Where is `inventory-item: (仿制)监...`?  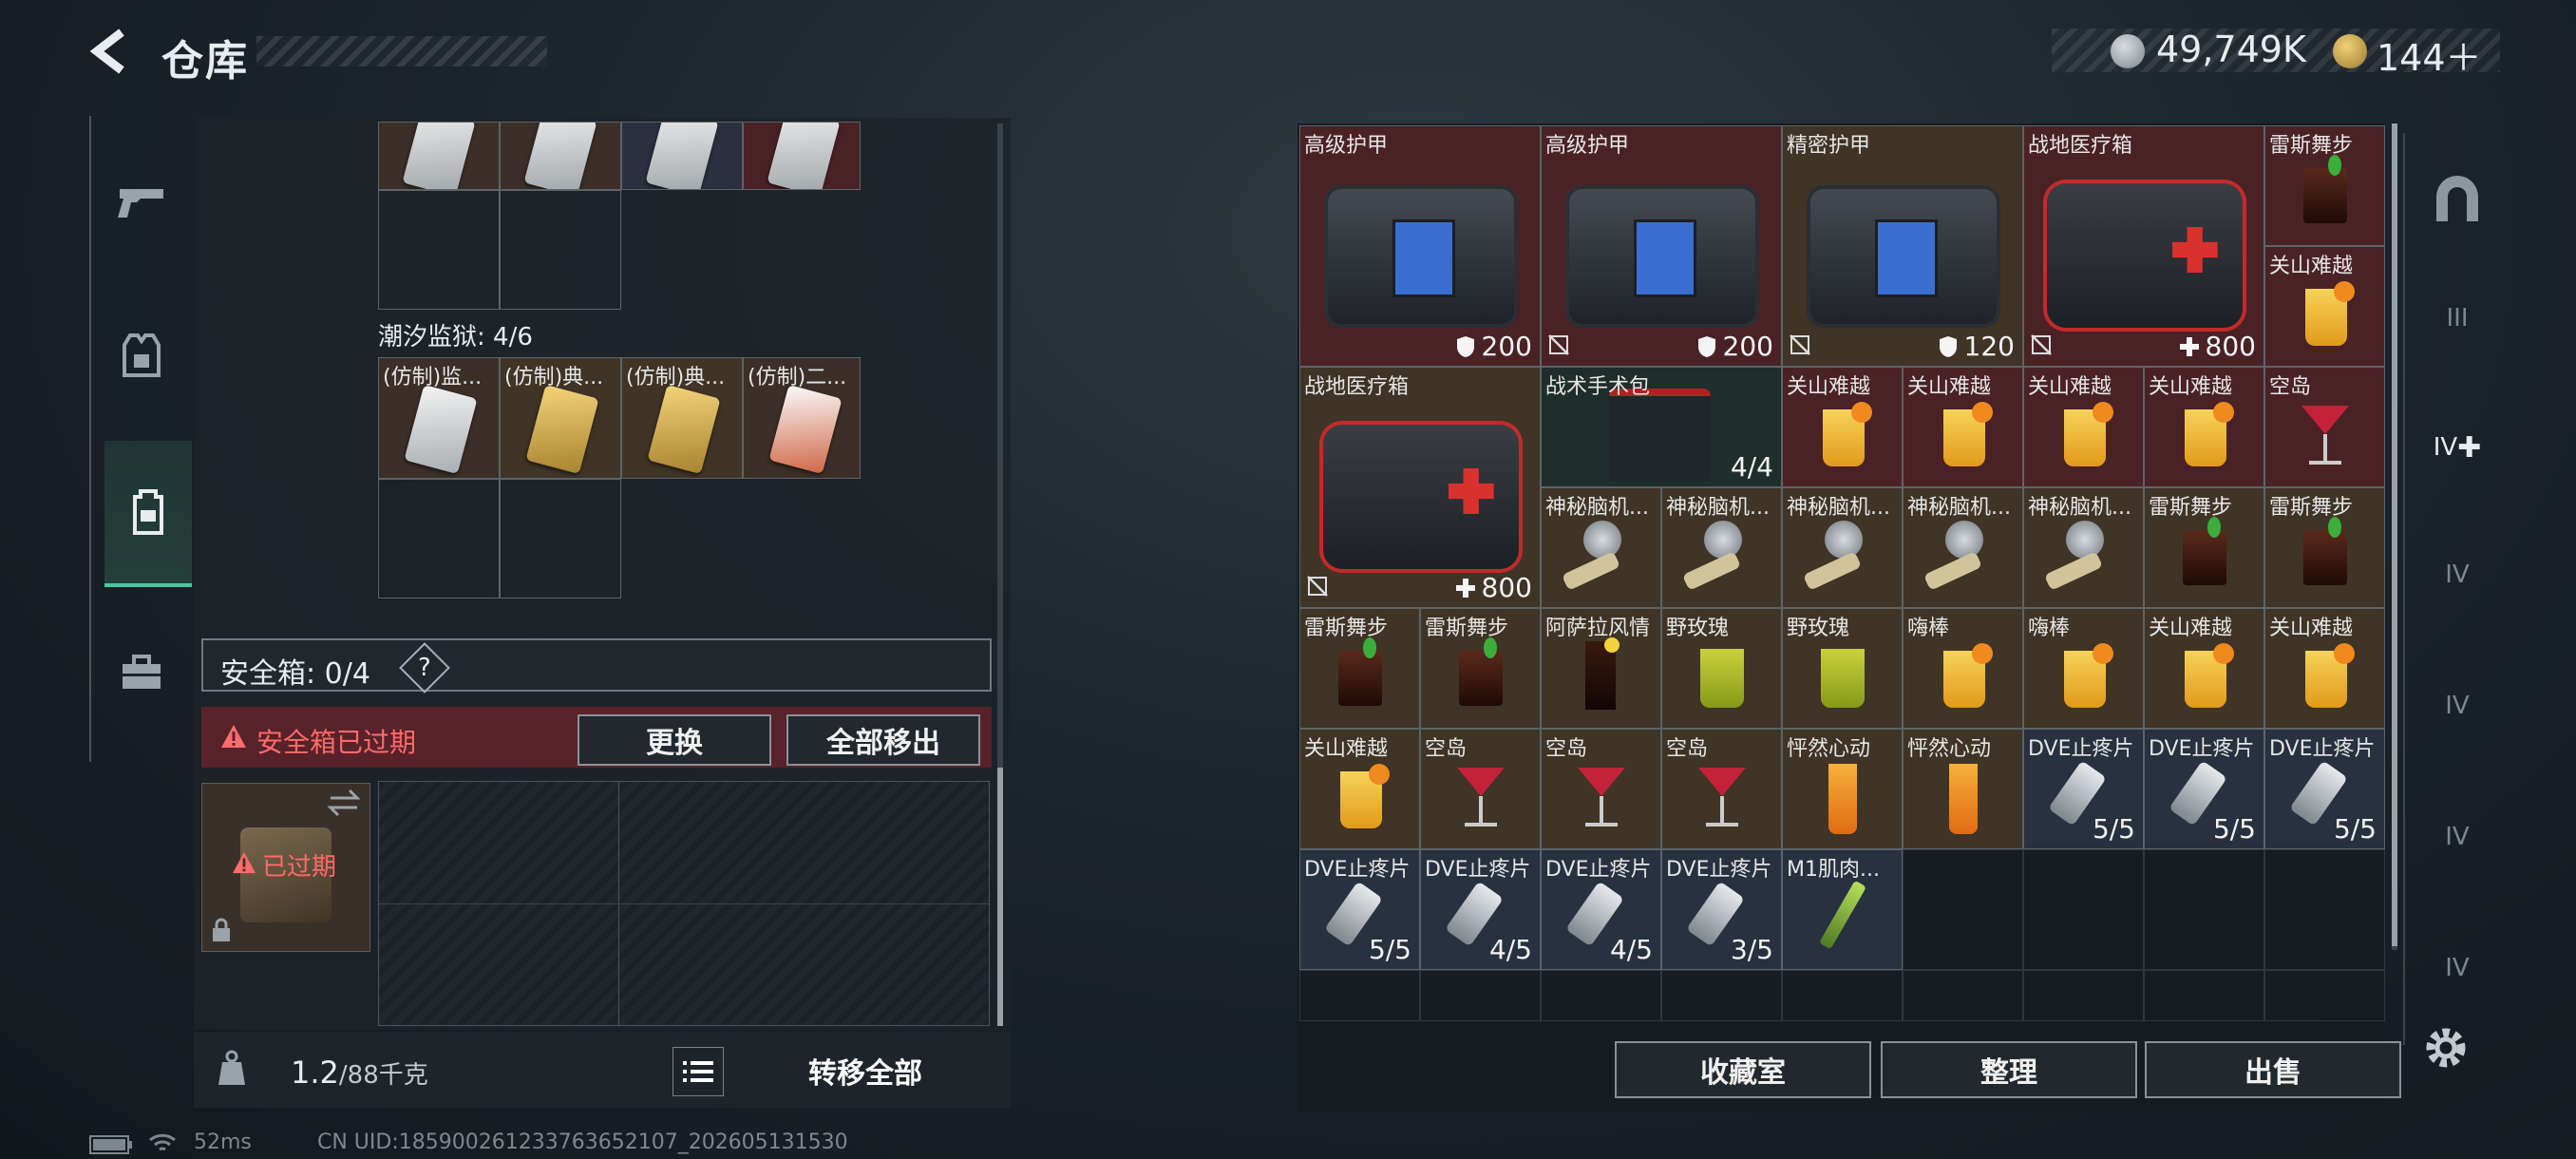
inventory-item: (仿制)监... is located at coordinates (439, 418).